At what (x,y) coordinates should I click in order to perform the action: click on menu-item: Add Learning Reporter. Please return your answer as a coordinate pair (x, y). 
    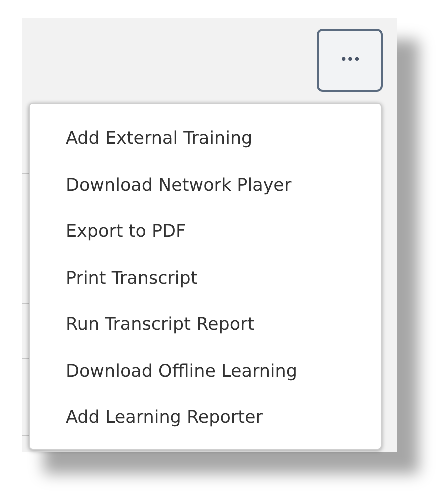
    Looking at the image, I should click on (205, 418).